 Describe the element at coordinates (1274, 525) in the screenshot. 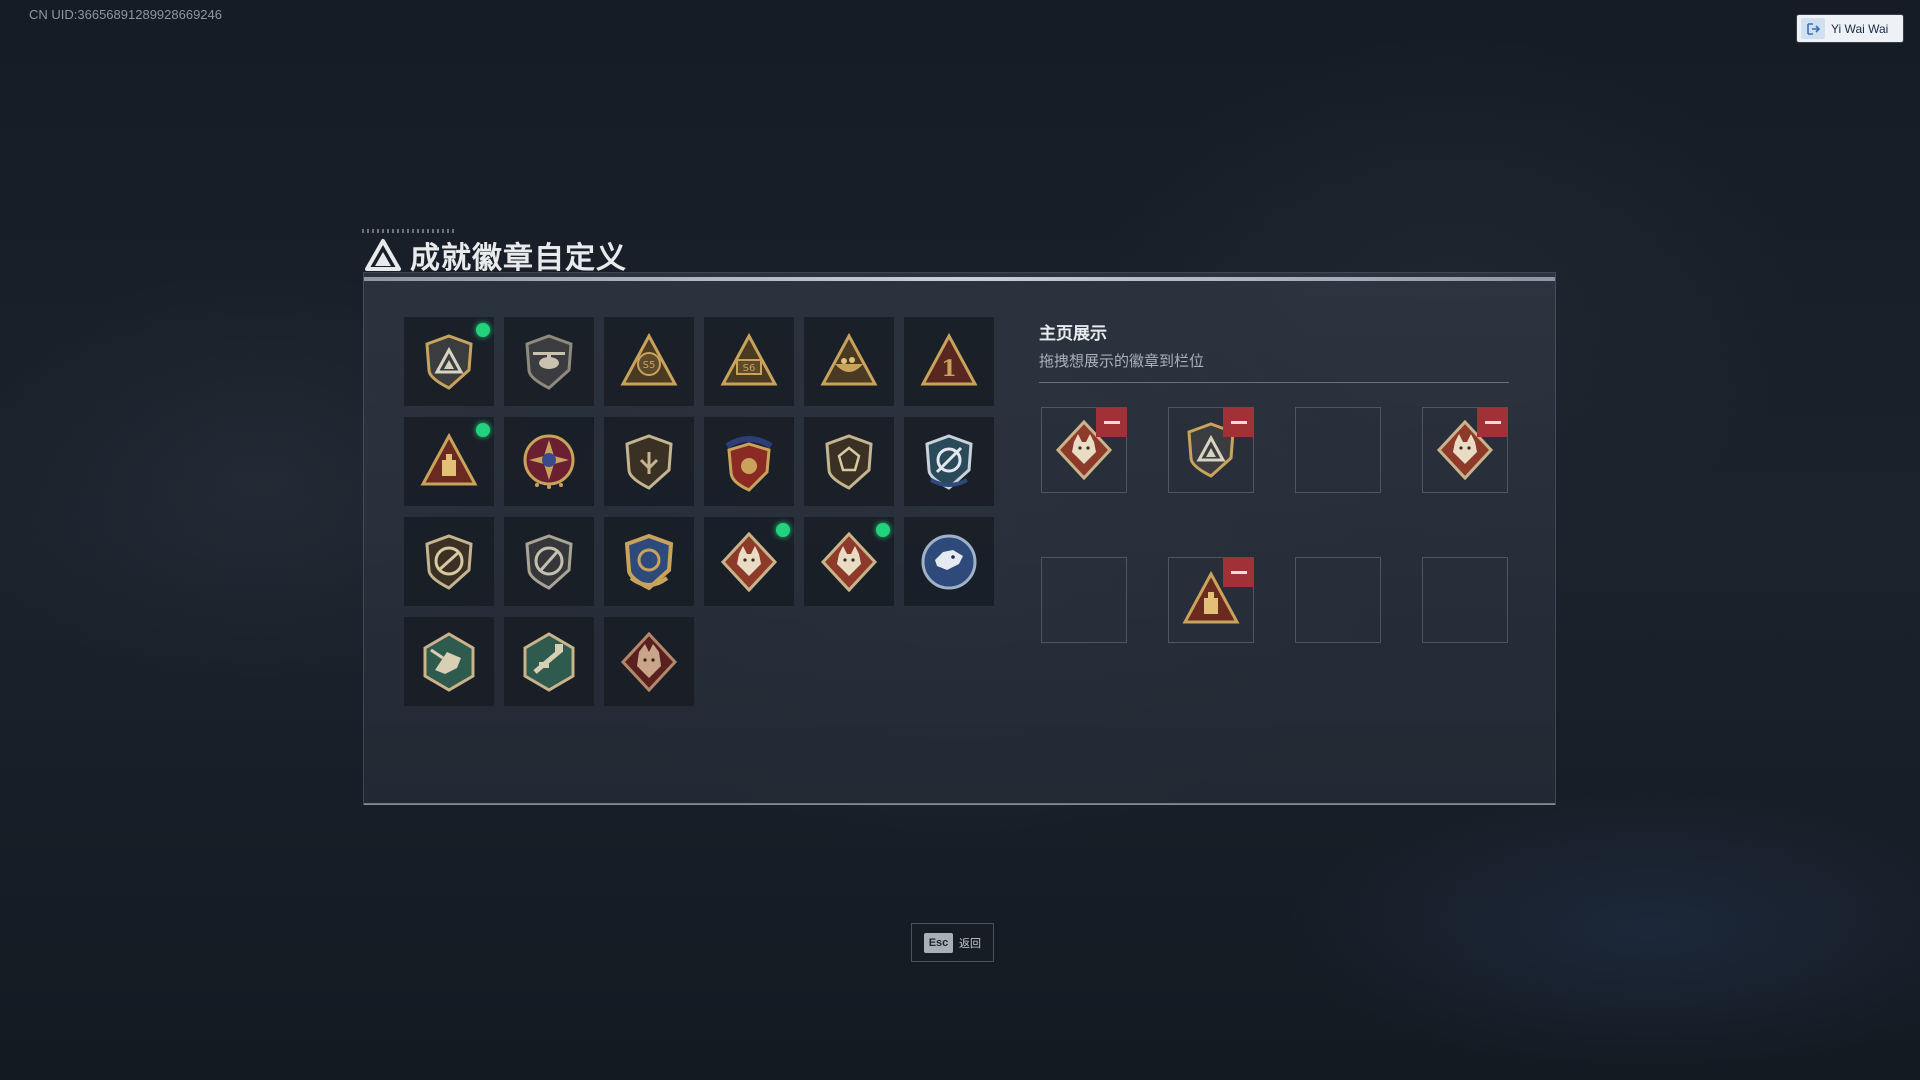

I see `display-slot-grid` at that location.